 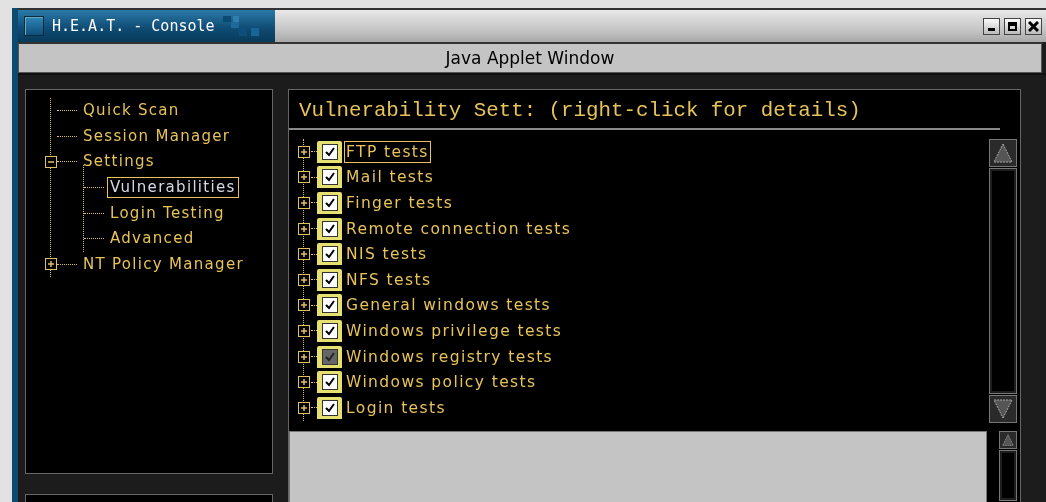 I want to click on tree-item: Session Manager, so click(x=157, y=136).